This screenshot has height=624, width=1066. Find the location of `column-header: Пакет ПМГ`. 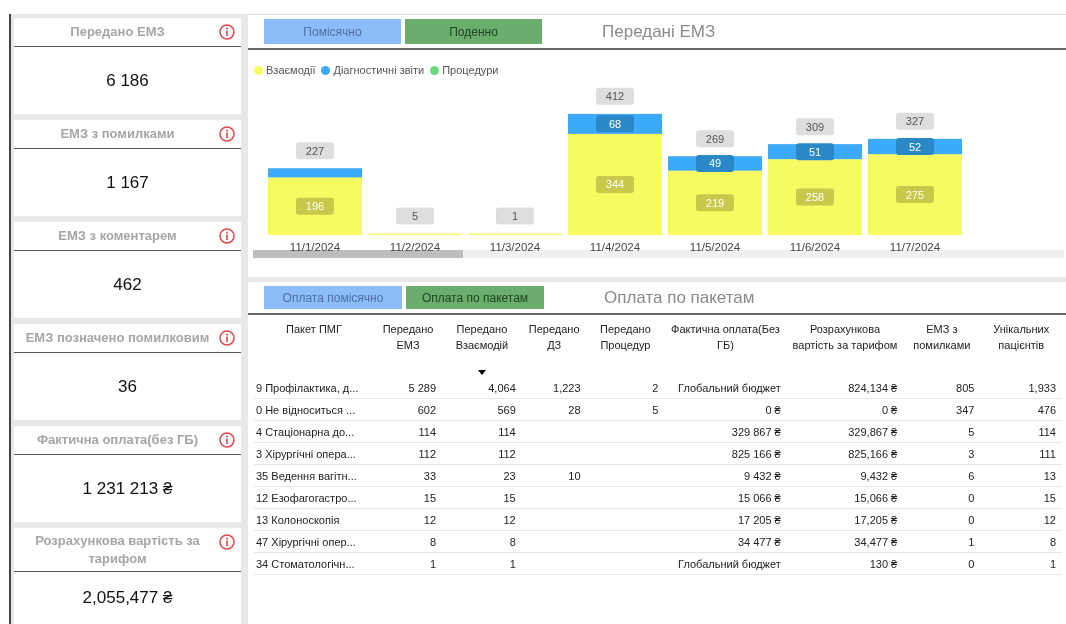

column-header: Пакет ПМГ is located at coordinates (314, 329).